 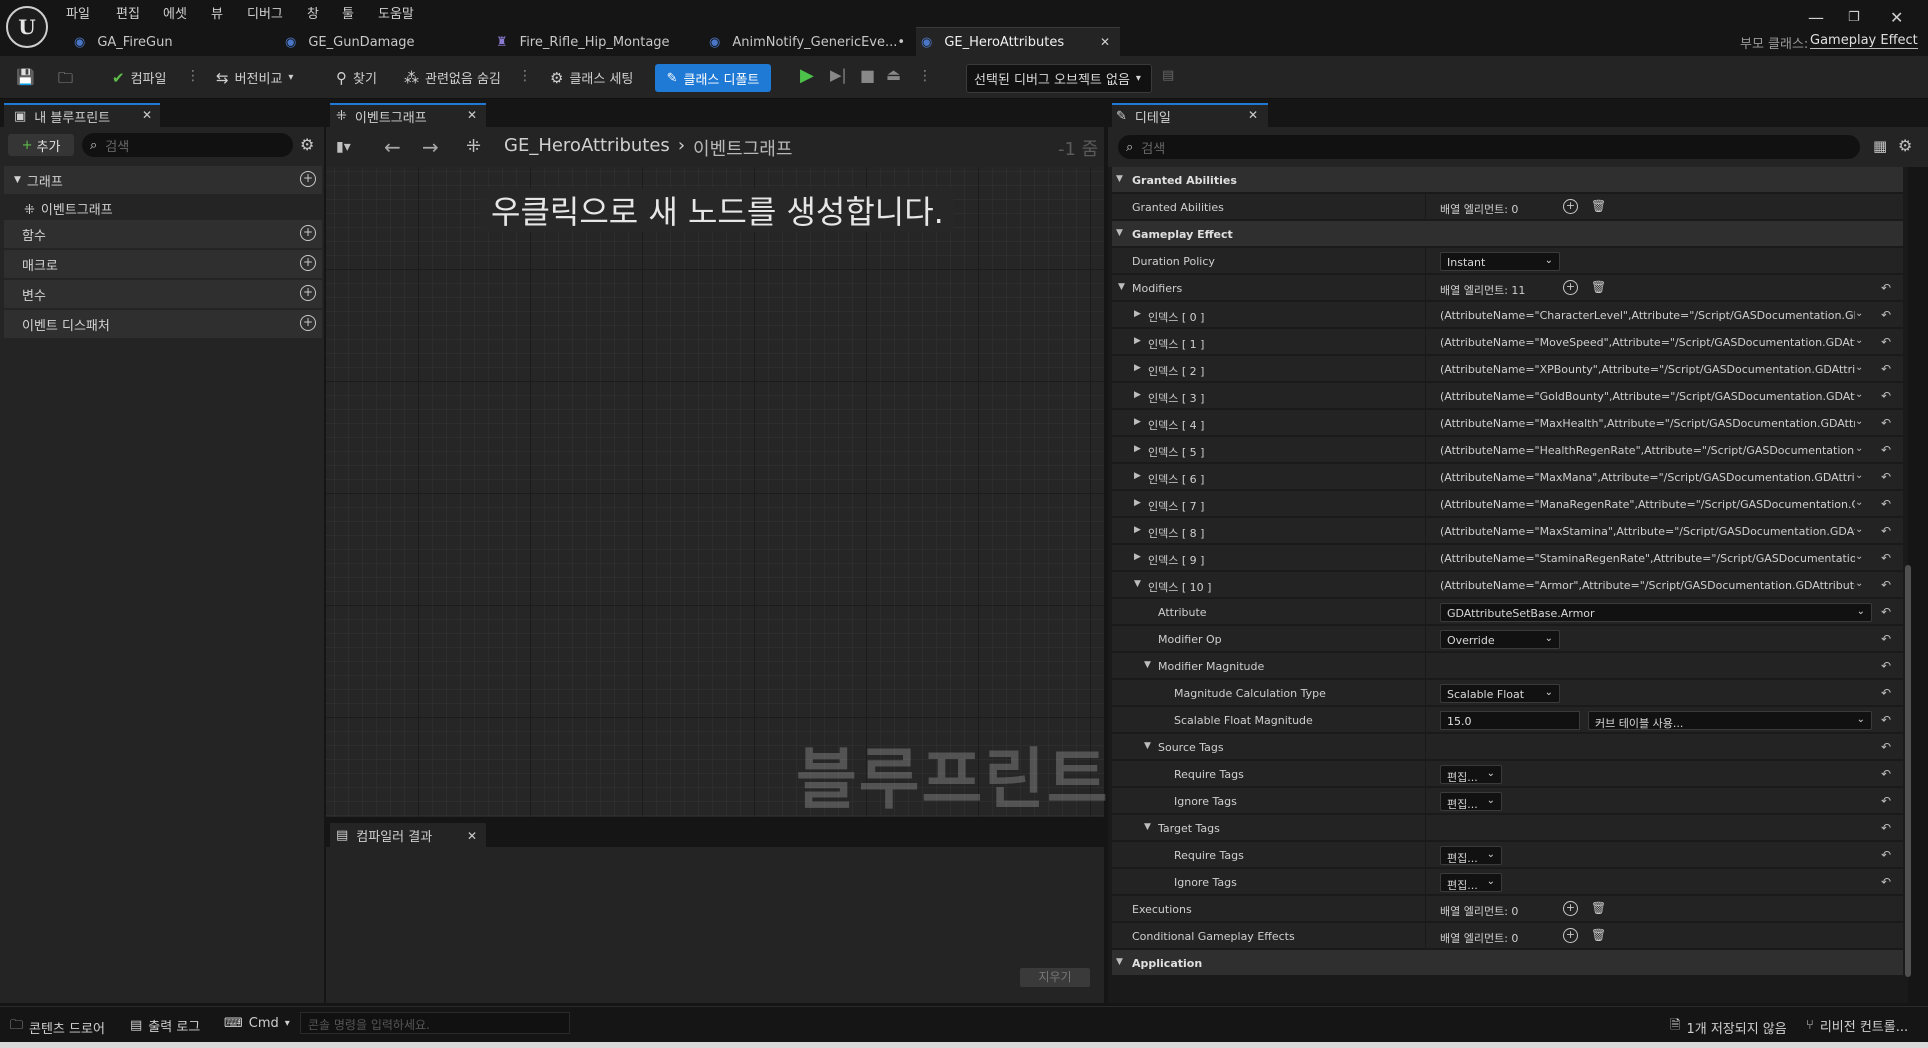 I want to click on tab-my-blueprint: ▣ 내 블루프린트, so click(x=82, y=115).